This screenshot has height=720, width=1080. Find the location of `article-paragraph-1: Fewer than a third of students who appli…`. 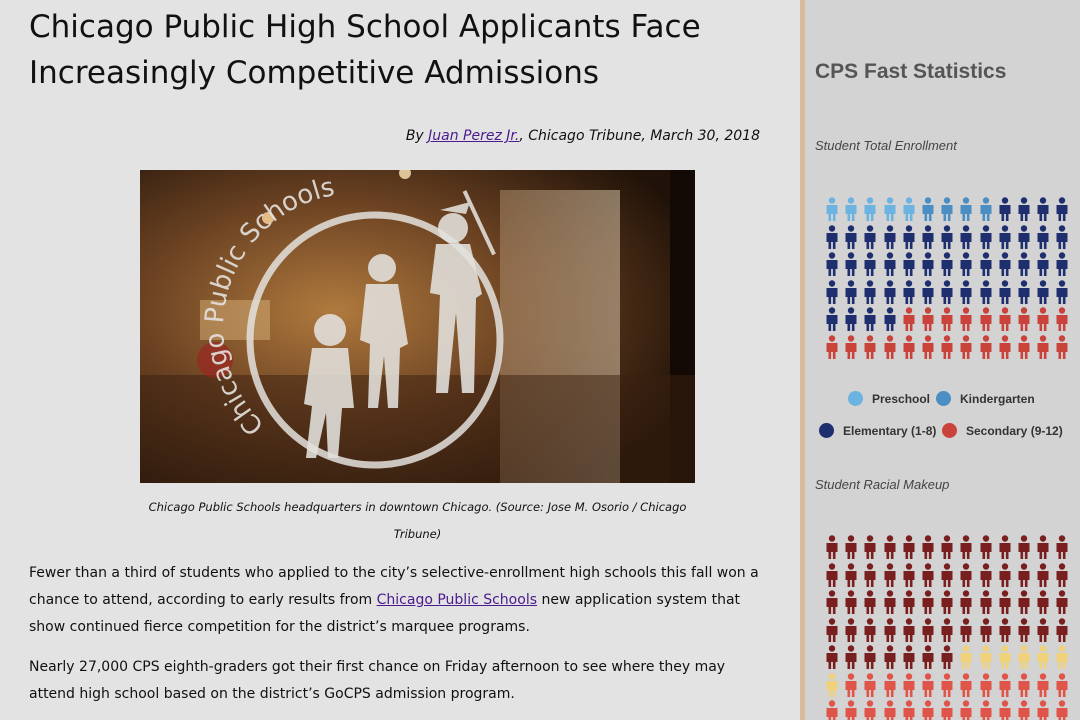

article-paragraph-1: Fewer than a third of students who appli… is located at coordinates (401, 600).